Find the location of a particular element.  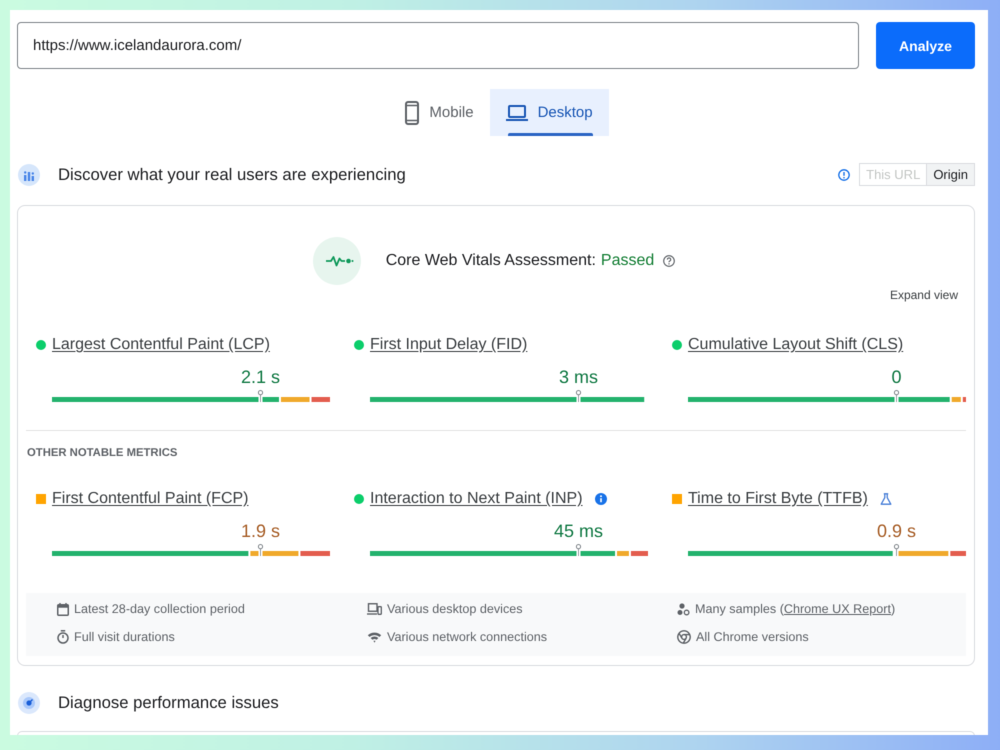

laptop-icon is located at coordinates (517, 112).